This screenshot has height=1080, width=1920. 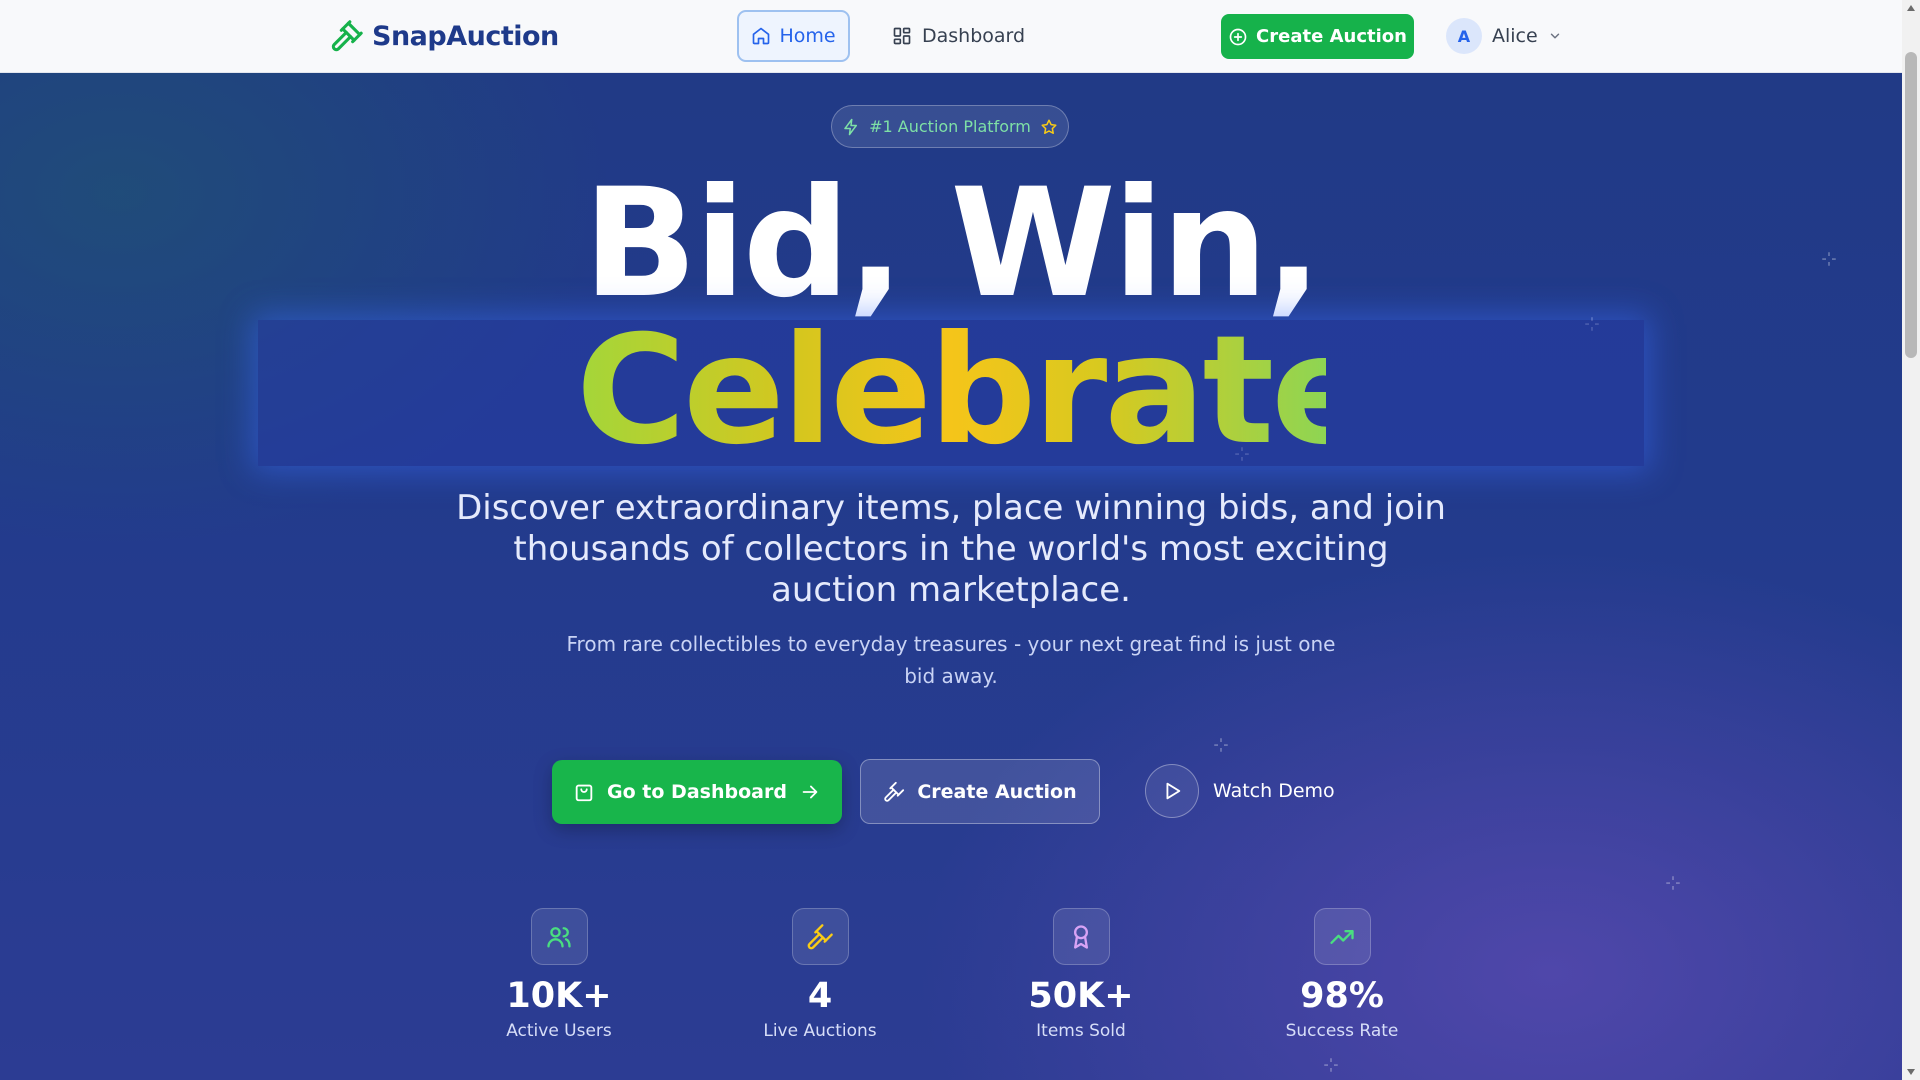 I want to click on scroll-up-arrow, so click(x=1911, y=8).